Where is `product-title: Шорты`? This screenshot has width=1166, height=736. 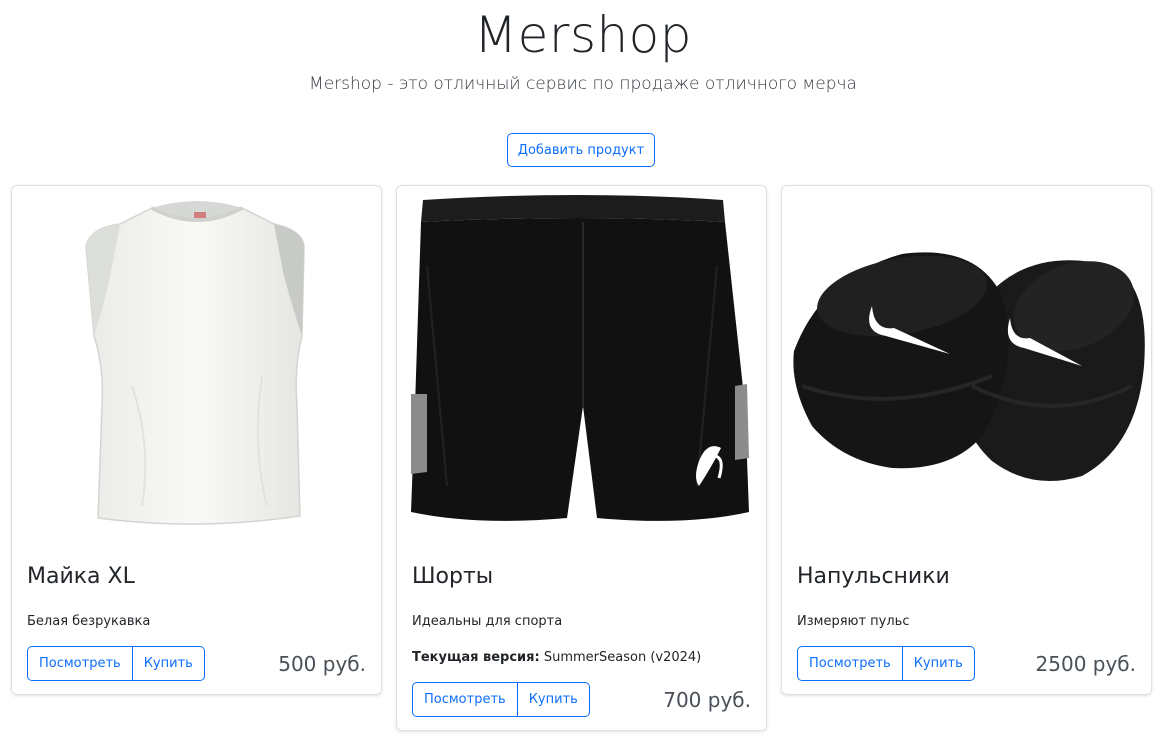
product-title: Шорты is located at coordinates (453, 576).